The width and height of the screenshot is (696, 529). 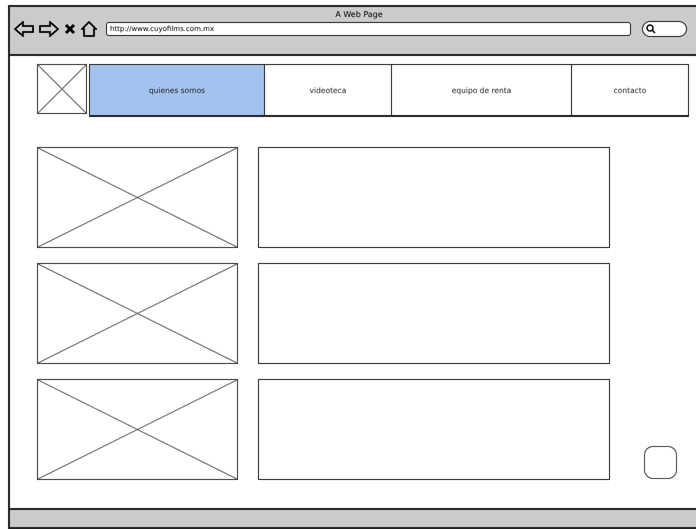 I want to click on scroll-top-button, so click(x=660, y=462).